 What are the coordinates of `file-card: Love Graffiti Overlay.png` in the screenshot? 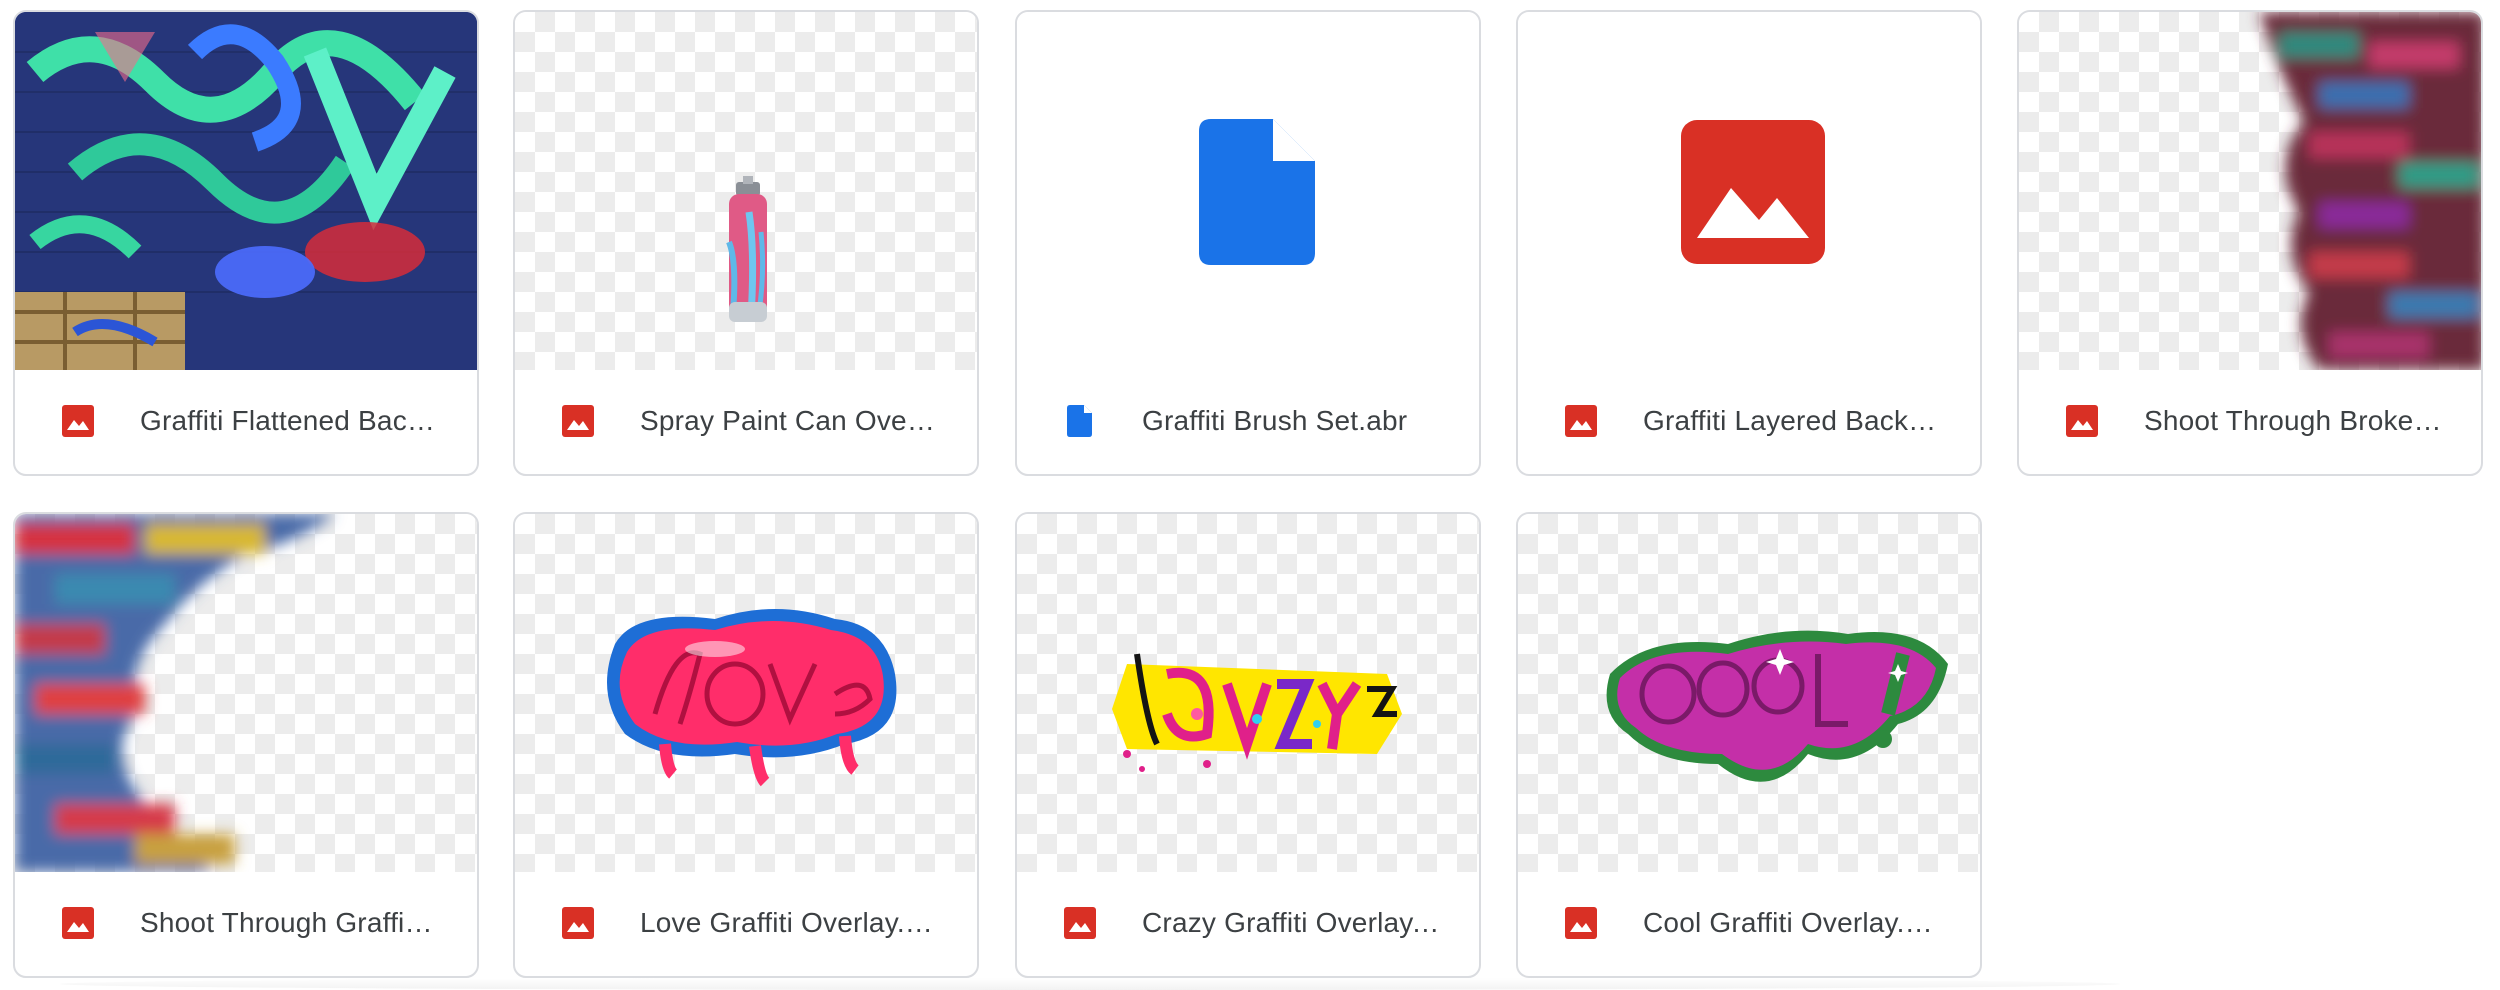 It's located at (746, 745).